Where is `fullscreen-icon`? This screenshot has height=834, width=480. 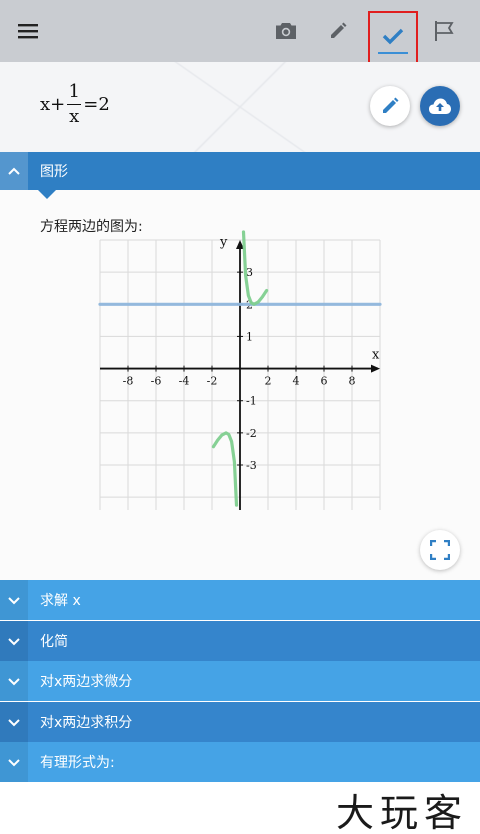
fullscreen-icon is located at coordinates (440, 550).